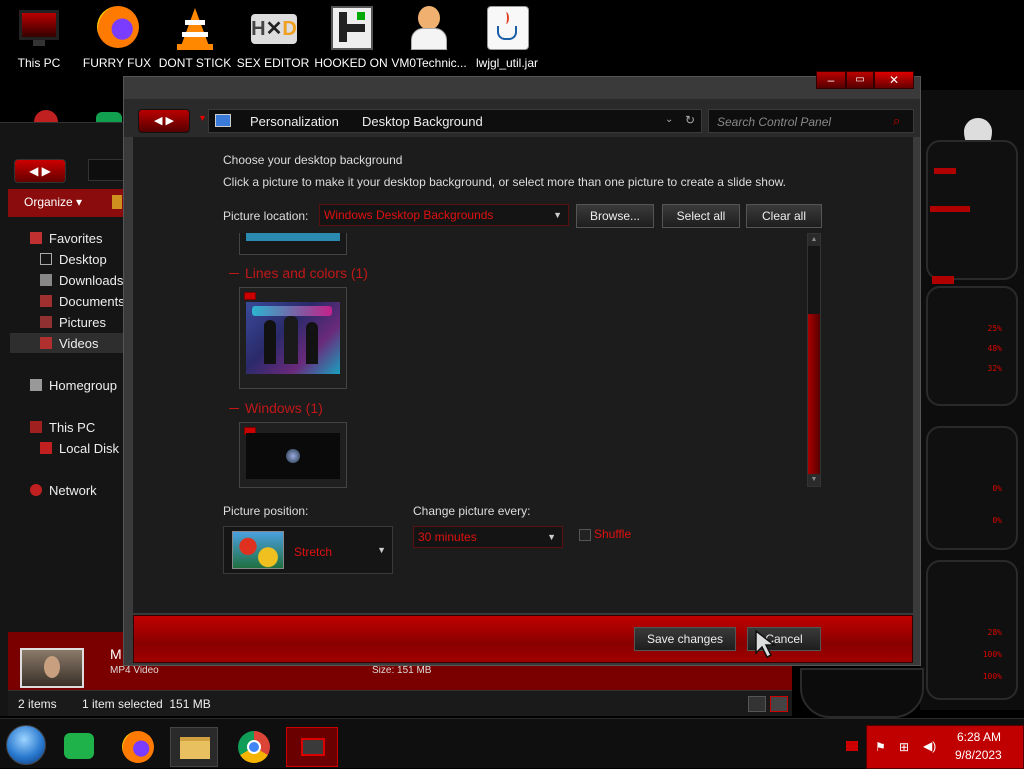  What do you see at coordinates (313, 160) in the screenshot?
I see `page-heading: Choose your desktop background` at bounding box center [313, 160].